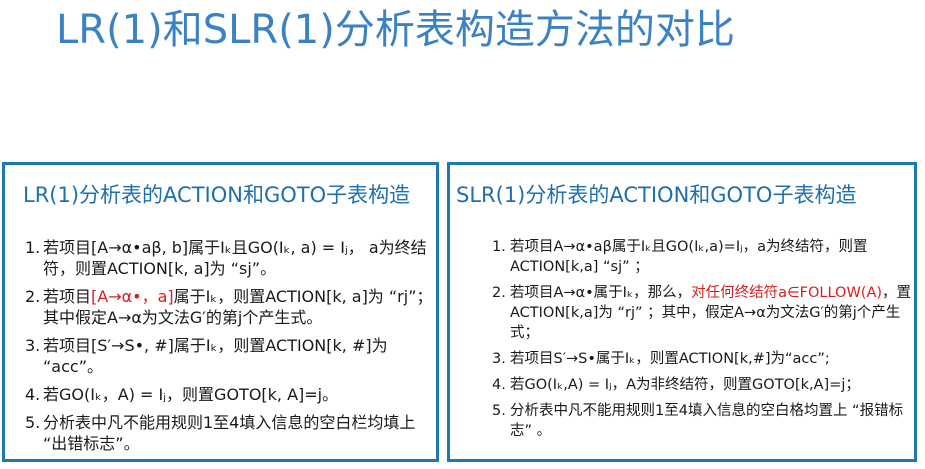 Image resolution: width=925 pixels, height=469 pixels. Describe the element at coordinates (191, 394) in the screenshot. I see `rule-text: 若GO(Iₖ，A) = Iⱼ，则置GOTO[k, A]=j。` at that location.